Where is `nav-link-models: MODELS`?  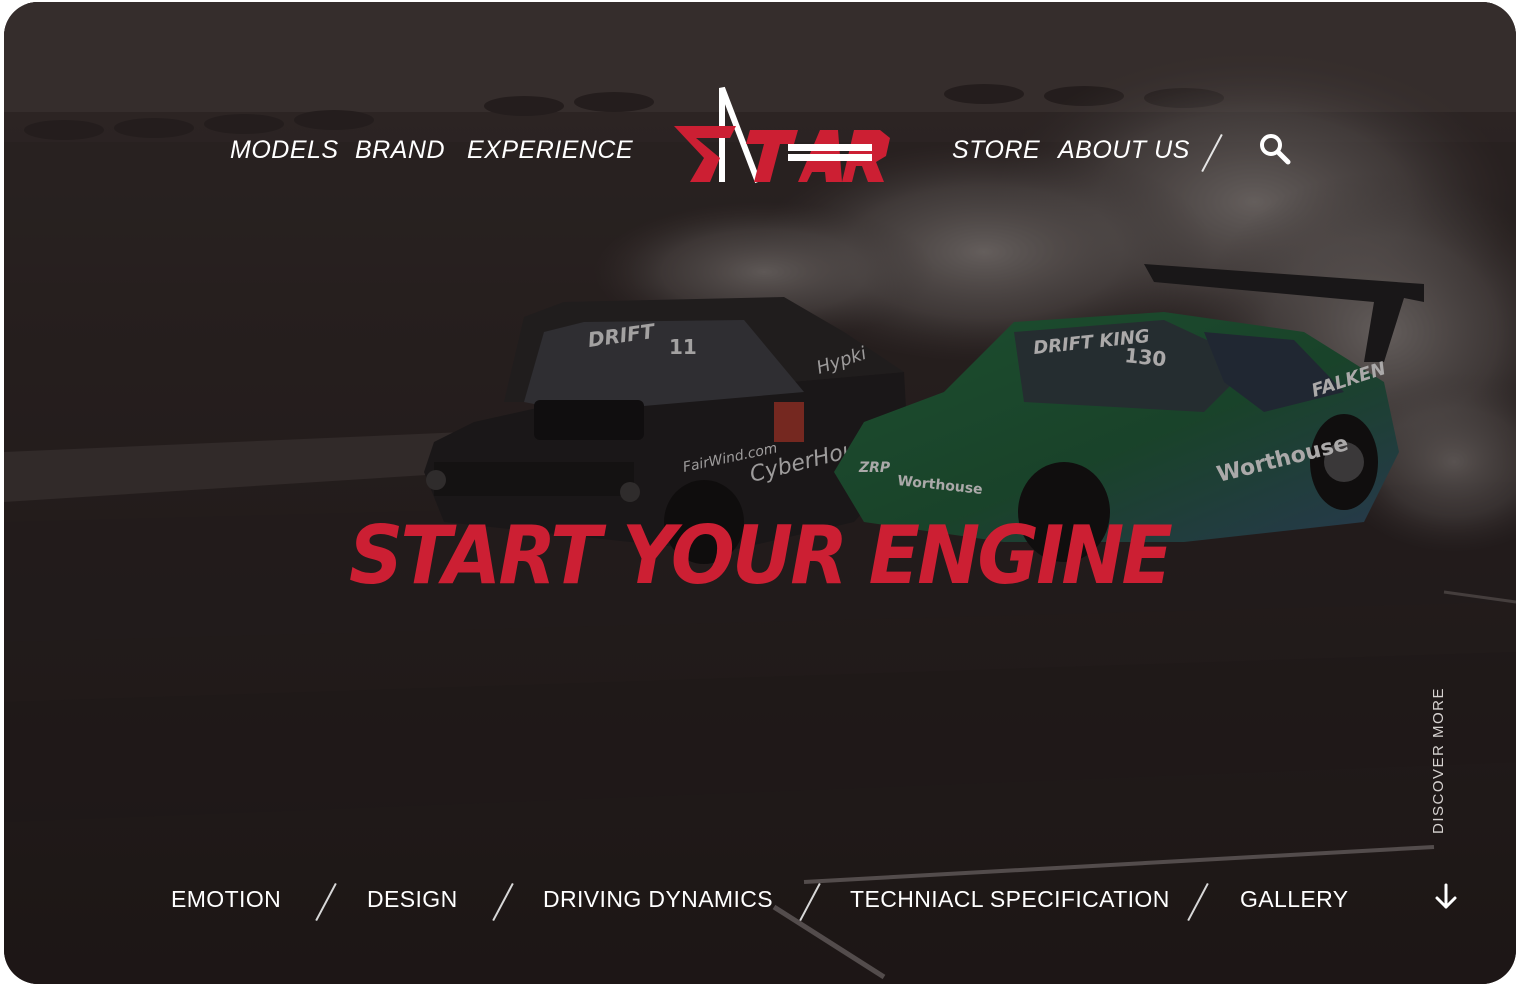
nav-link-models: MODELS is located at coordinates (284, 150).